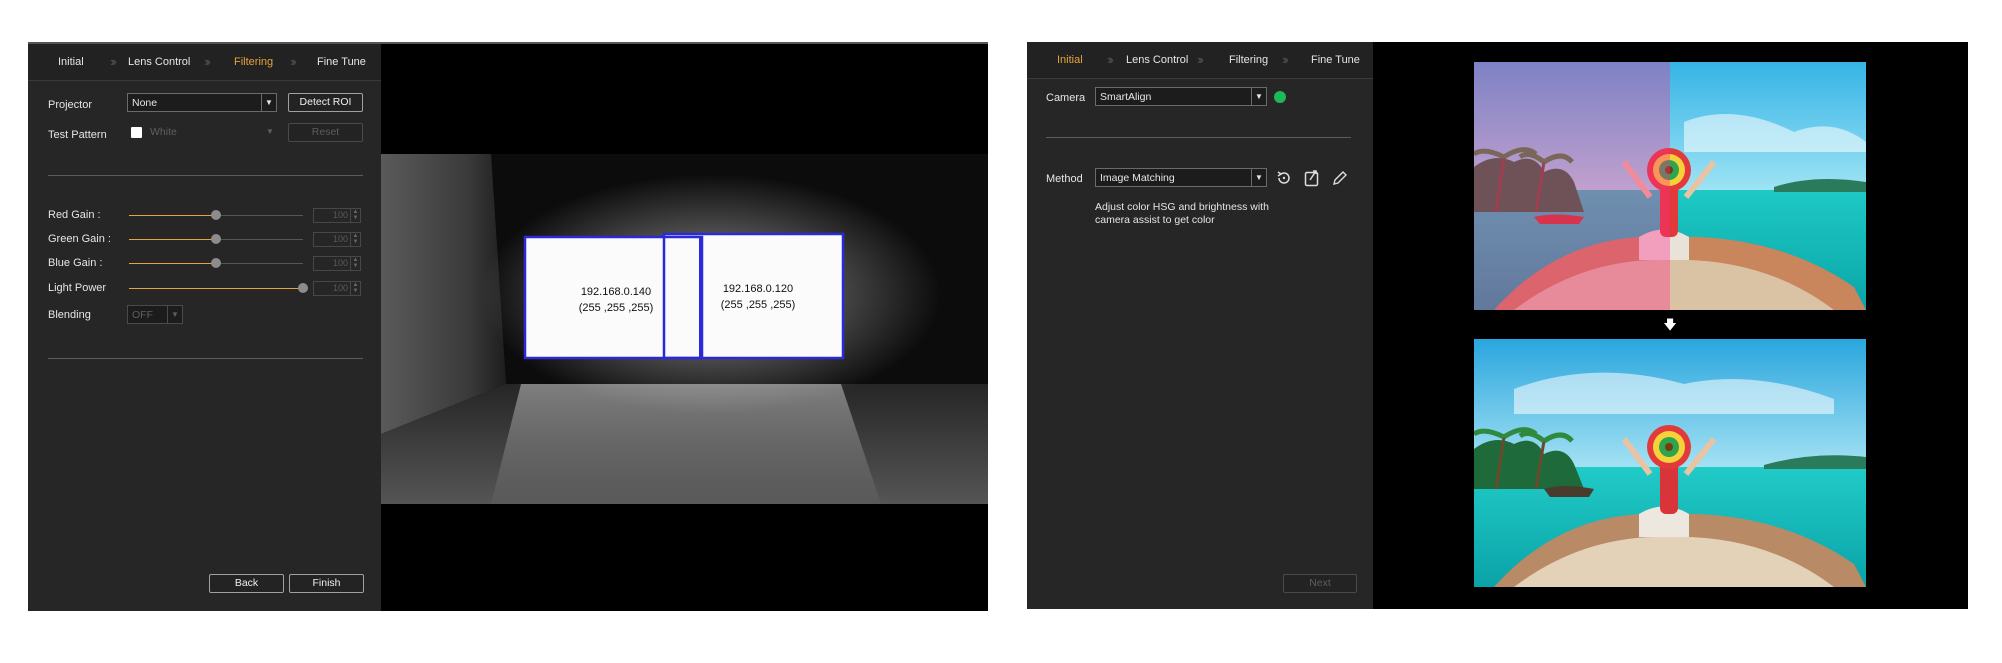 Image resolution: width=2002 pixels, height=663 pixels. What do you see at coordinates (202, 102) in the screenshot?
I see `projector-select: None ▼` at bounding box center [202, 102].